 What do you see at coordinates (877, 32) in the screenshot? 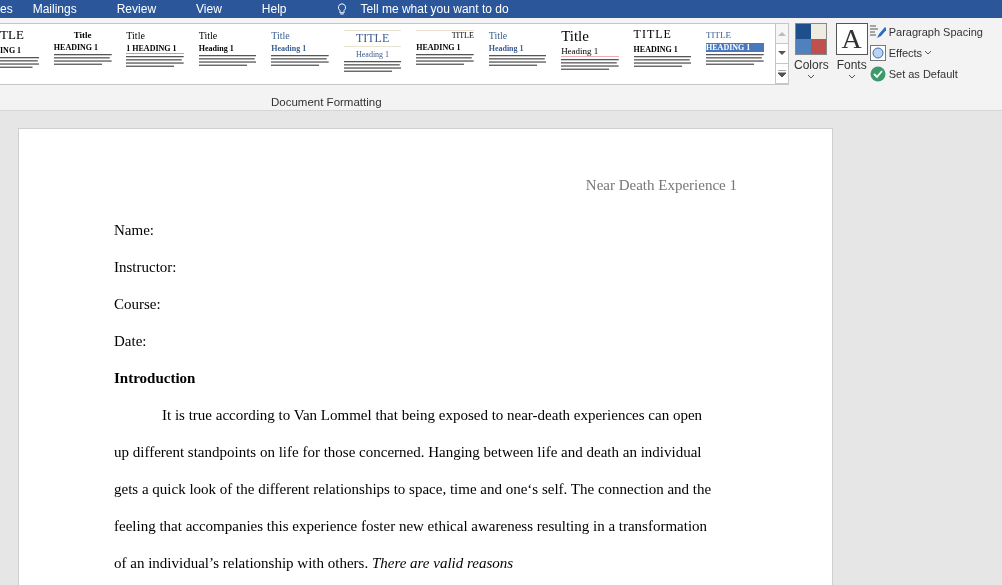
I see `spacing-brush-icon` at bounding box center [877, 32].